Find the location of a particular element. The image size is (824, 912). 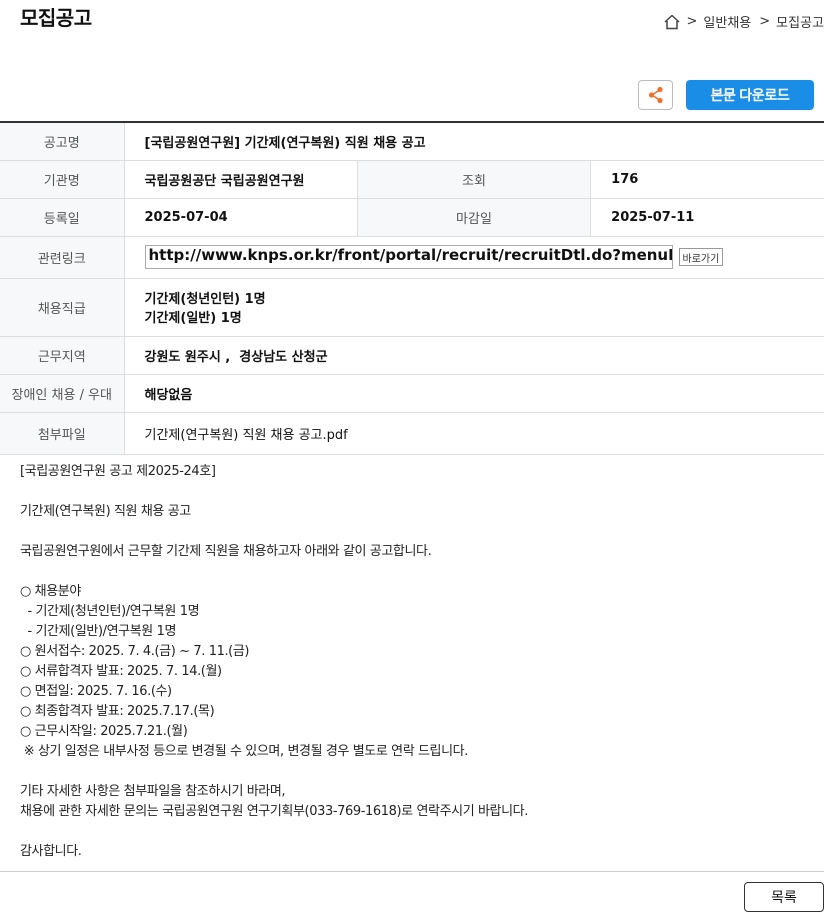

table-row: 첨부파일 기간제(연구복원) 직원 채용 공고.pdf is located at coordinates (412, 433).